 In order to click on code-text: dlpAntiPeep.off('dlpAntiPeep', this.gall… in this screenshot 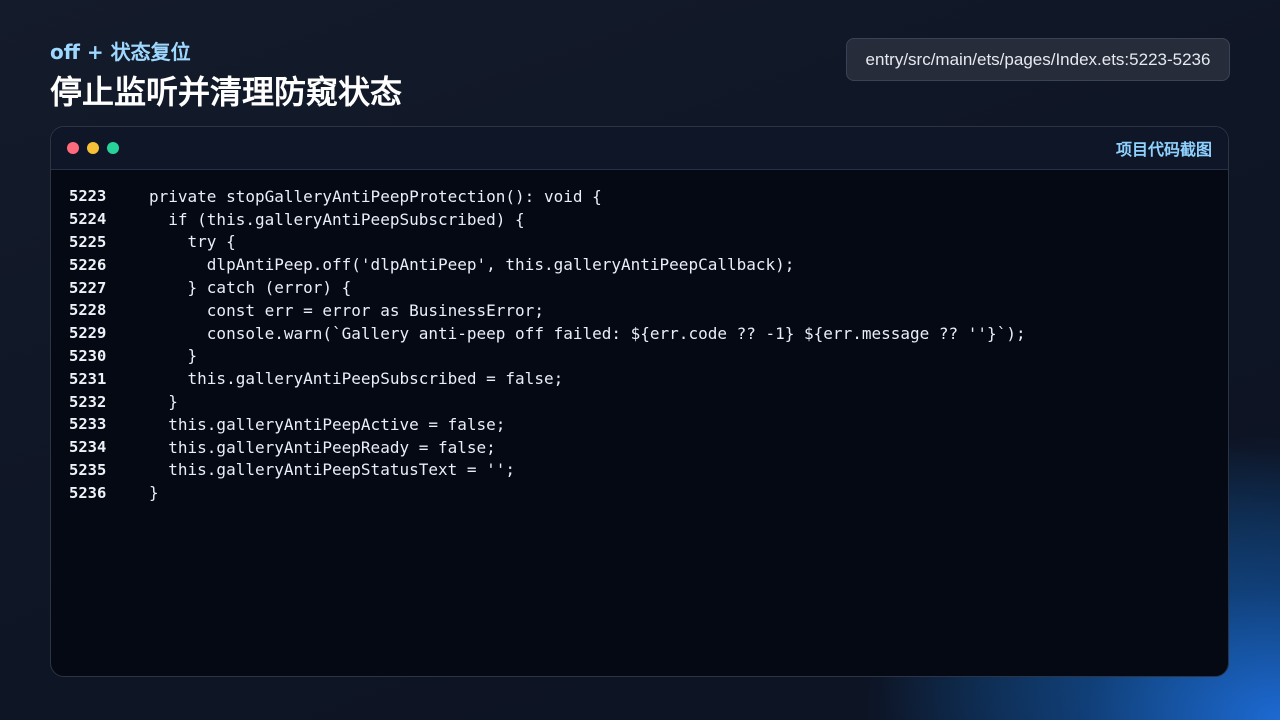, I will do `click(472, 265)`.